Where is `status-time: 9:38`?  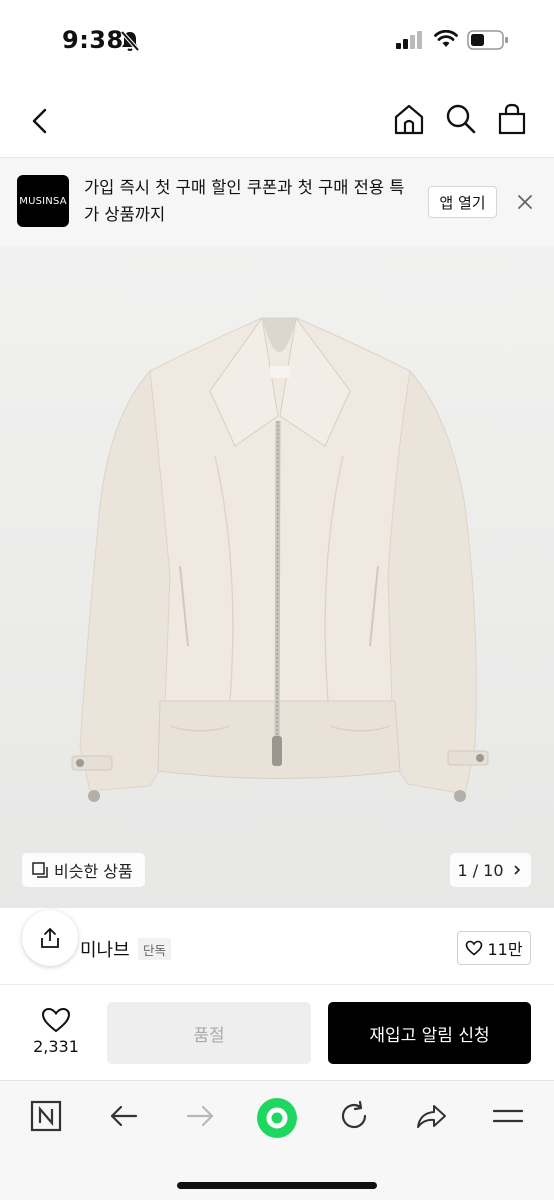
status-time: 9:38 is located at coordinates (93, 40).